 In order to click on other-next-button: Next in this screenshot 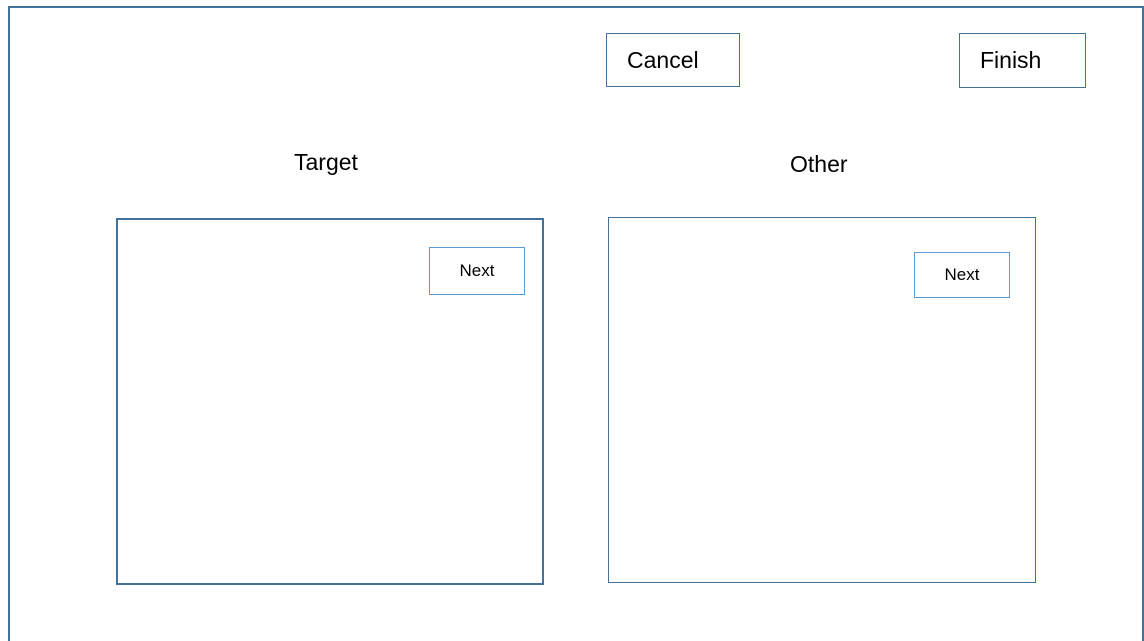, I will do `click(962, 275)`.